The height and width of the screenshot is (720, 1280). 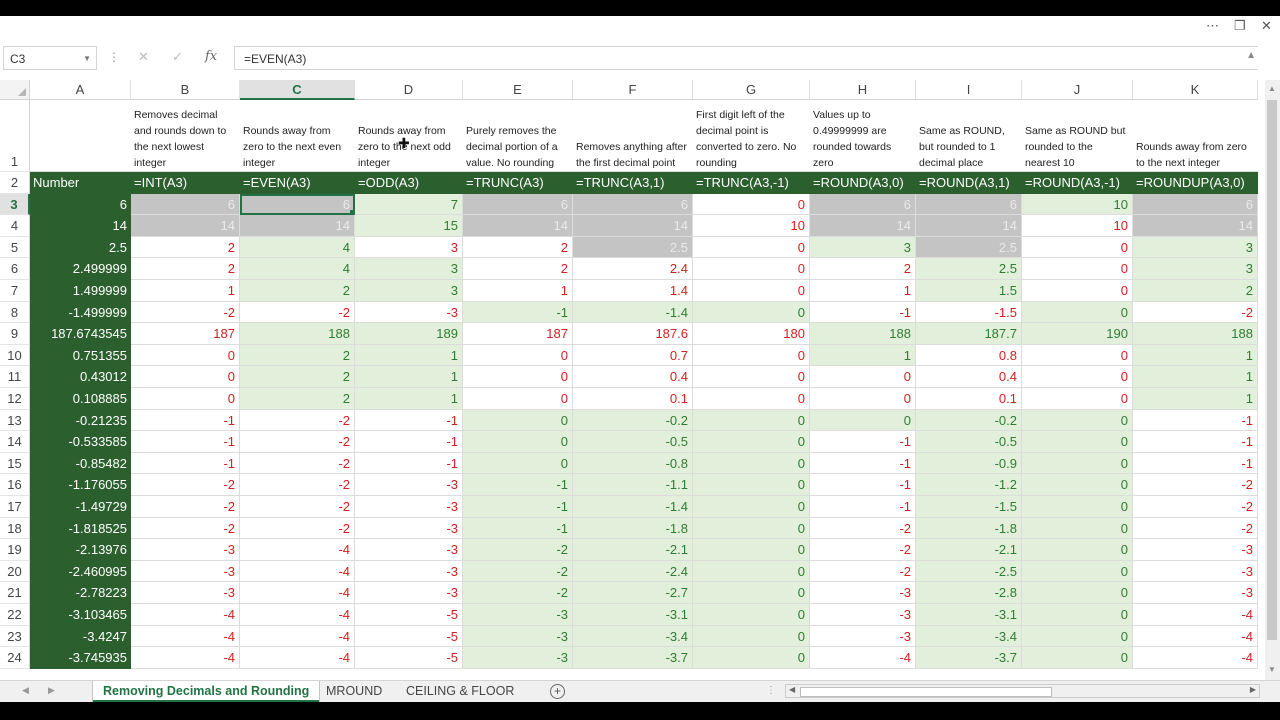 What do you see at coordinates (969, 355) in the screenshot?
I see `result-cell: 0.8` at bounding box center [969, 355].